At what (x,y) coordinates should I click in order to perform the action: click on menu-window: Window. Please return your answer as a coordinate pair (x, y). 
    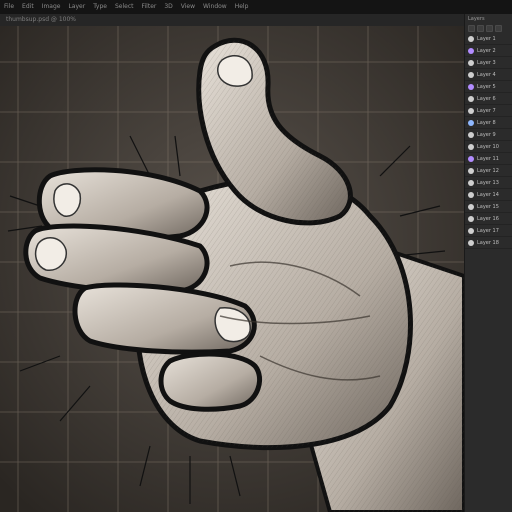
    Looking at the image, I should click on (215, 7).